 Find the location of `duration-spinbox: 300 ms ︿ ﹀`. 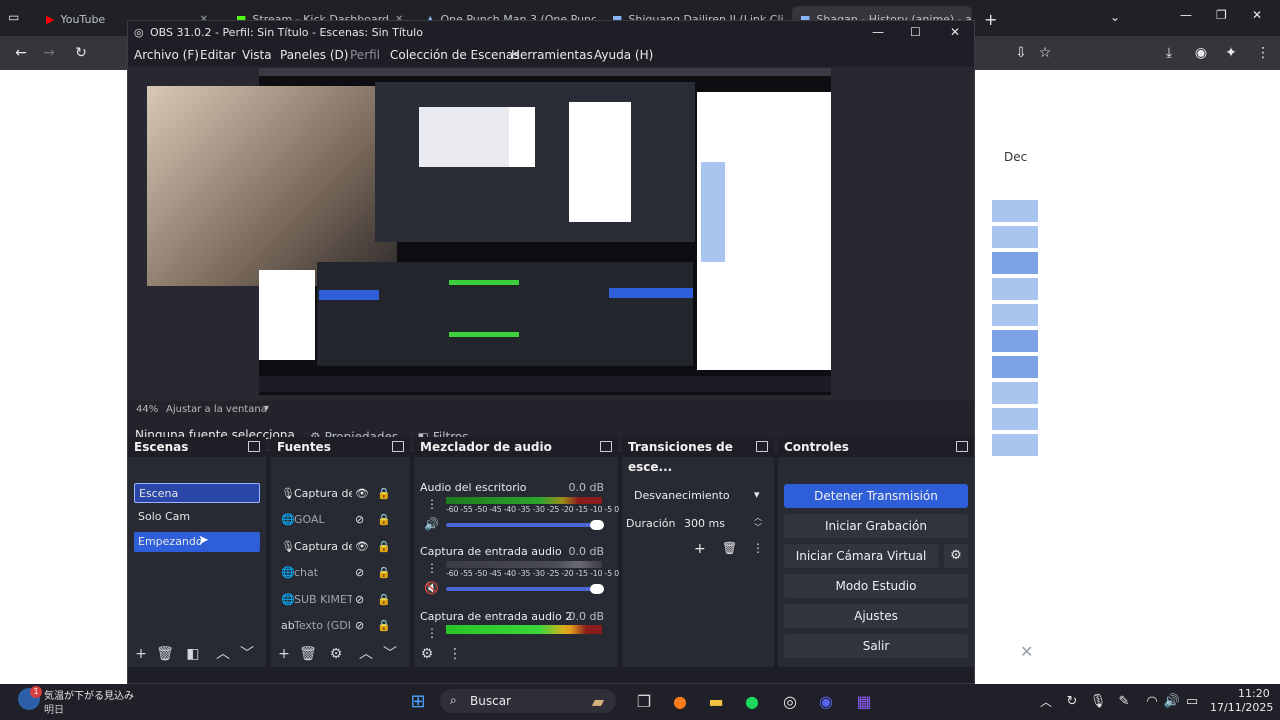

duration-spinbox: 300 ms ︿ ﹀ is located at coordinates (722, 524).